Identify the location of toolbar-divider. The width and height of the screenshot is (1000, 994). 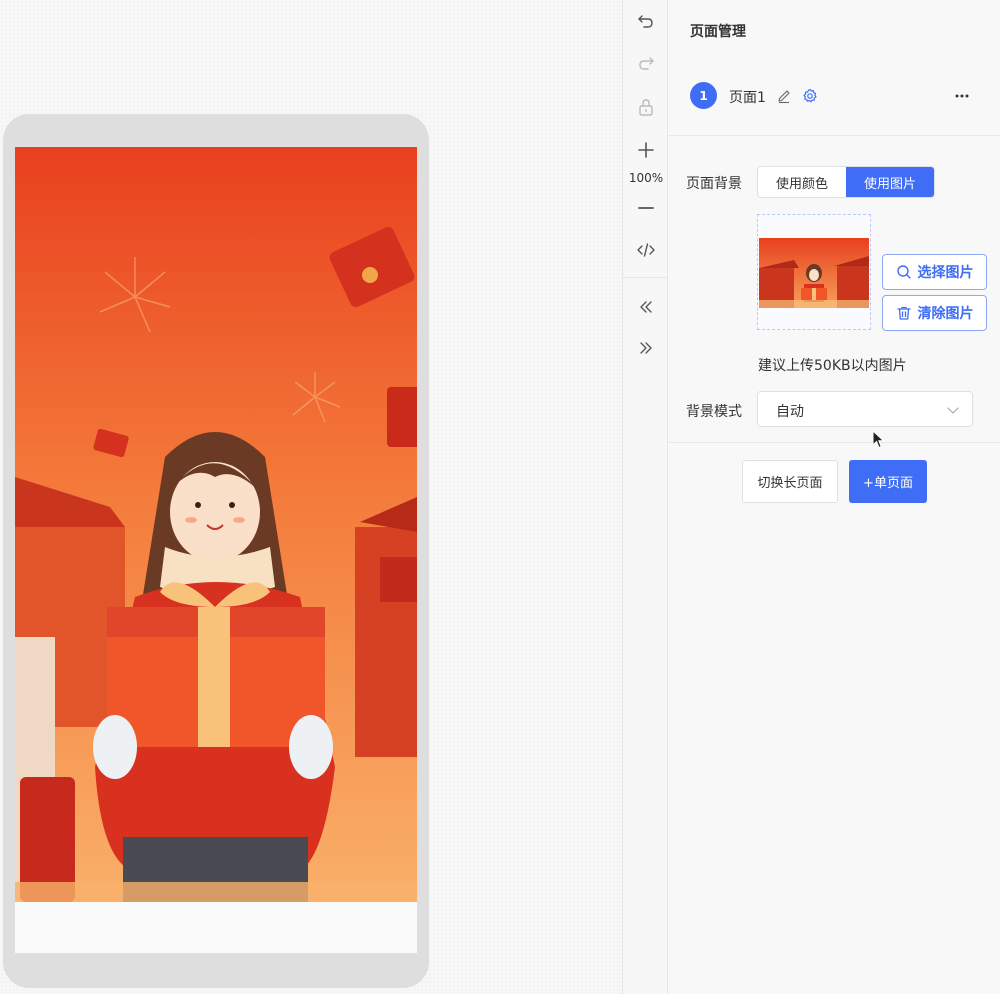
(646, 277).